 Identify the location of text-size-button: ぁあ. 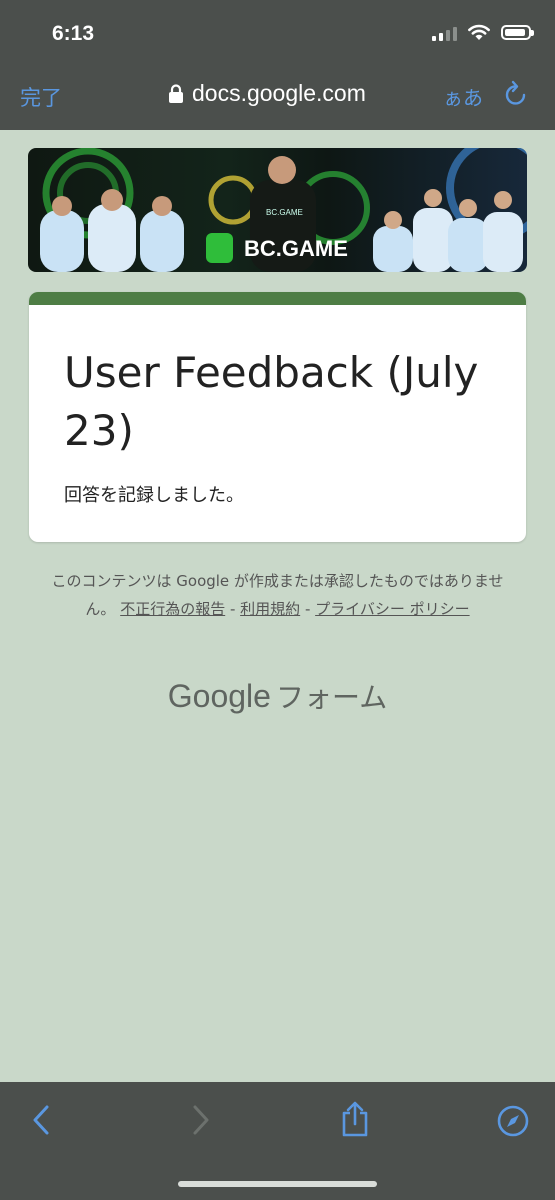
(463, 96).